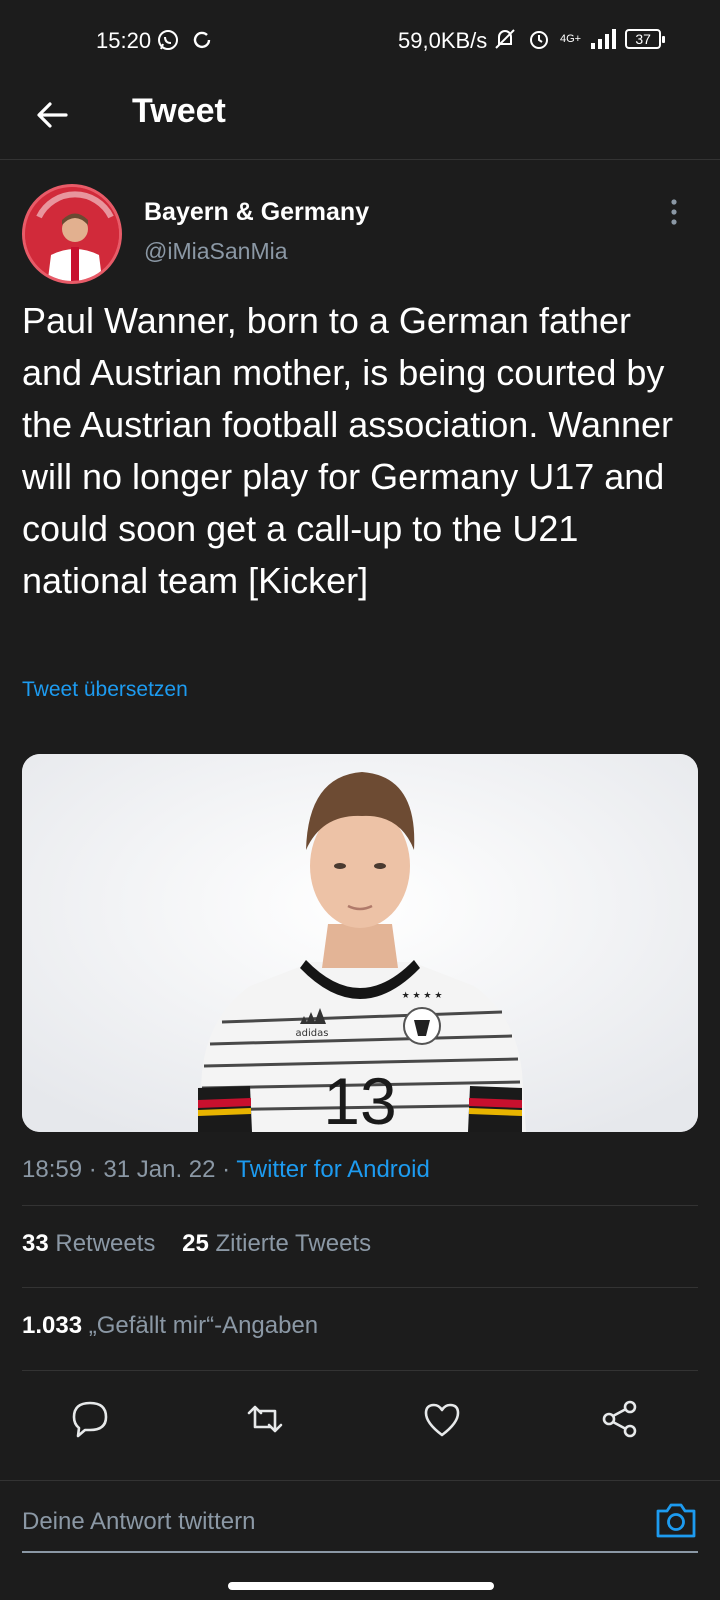 The height and width of the screenshot is (1600, 720). Describe the element at coordinates (442, 1419) in the screenshot. I see `heart-icon` at that location.